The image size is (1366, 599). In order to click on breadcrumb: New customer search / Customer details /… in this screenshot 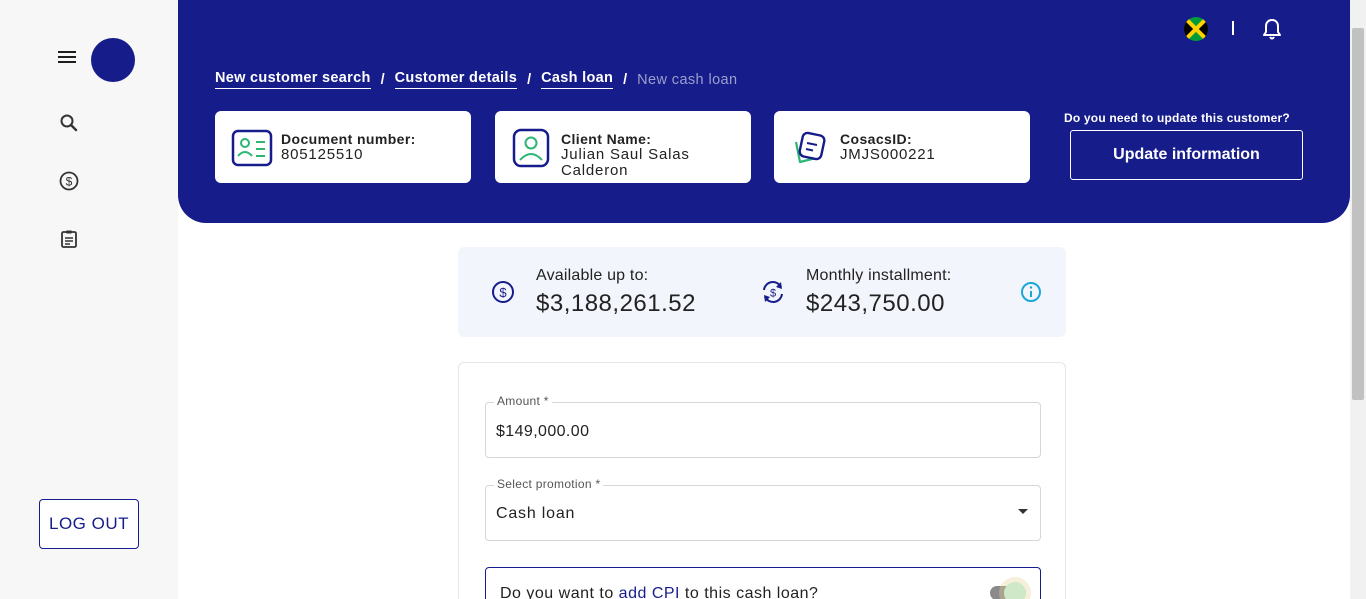, I will do `click(476, 79)`.